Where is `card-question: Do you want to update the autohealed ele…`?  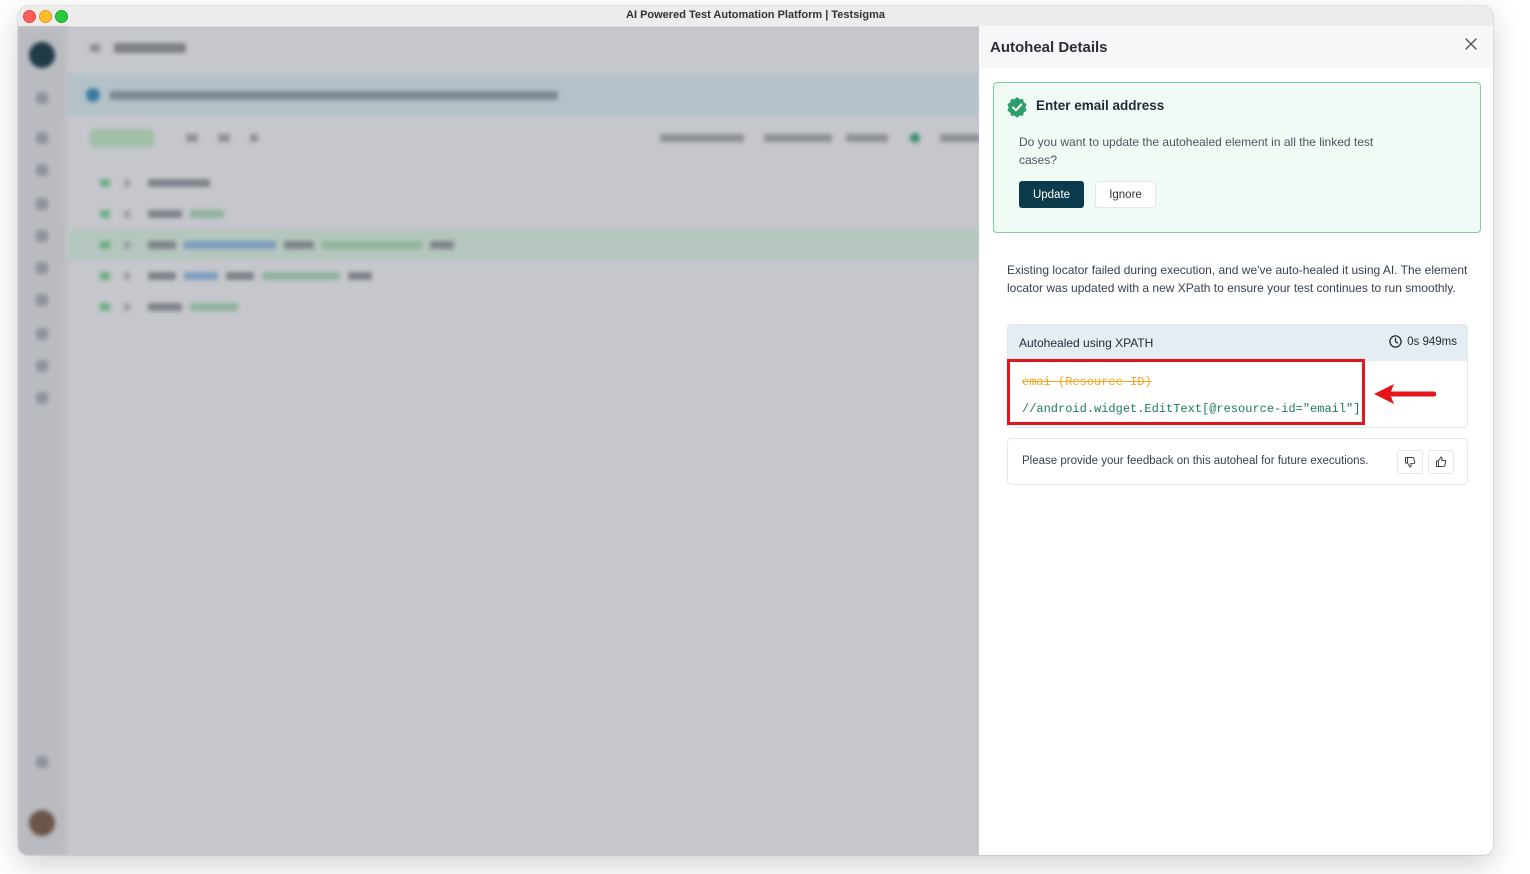
card-question: Do you want to update the autohealed ele… is located at coordinates (1196, 151).